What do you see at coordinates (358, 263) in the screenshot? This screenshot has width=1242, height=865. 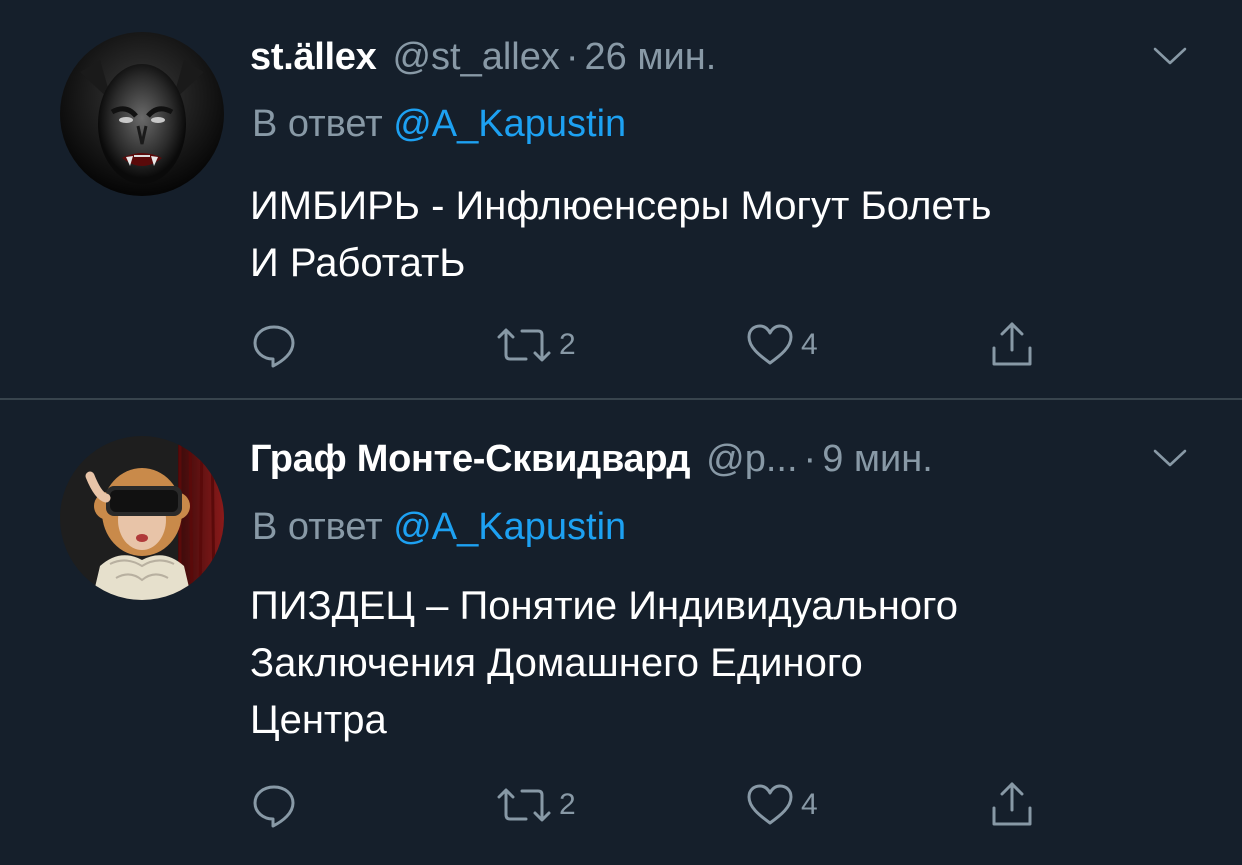 I see `tweet-text-line: И РаботатЬ` at bounding box center [358, 263].